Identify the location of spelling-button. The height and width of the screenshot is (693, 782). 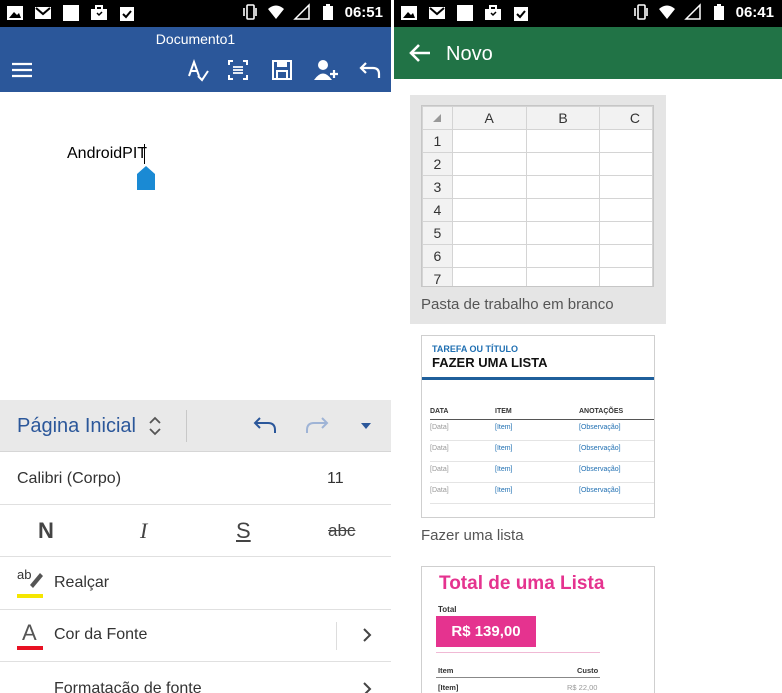
(198, 70).